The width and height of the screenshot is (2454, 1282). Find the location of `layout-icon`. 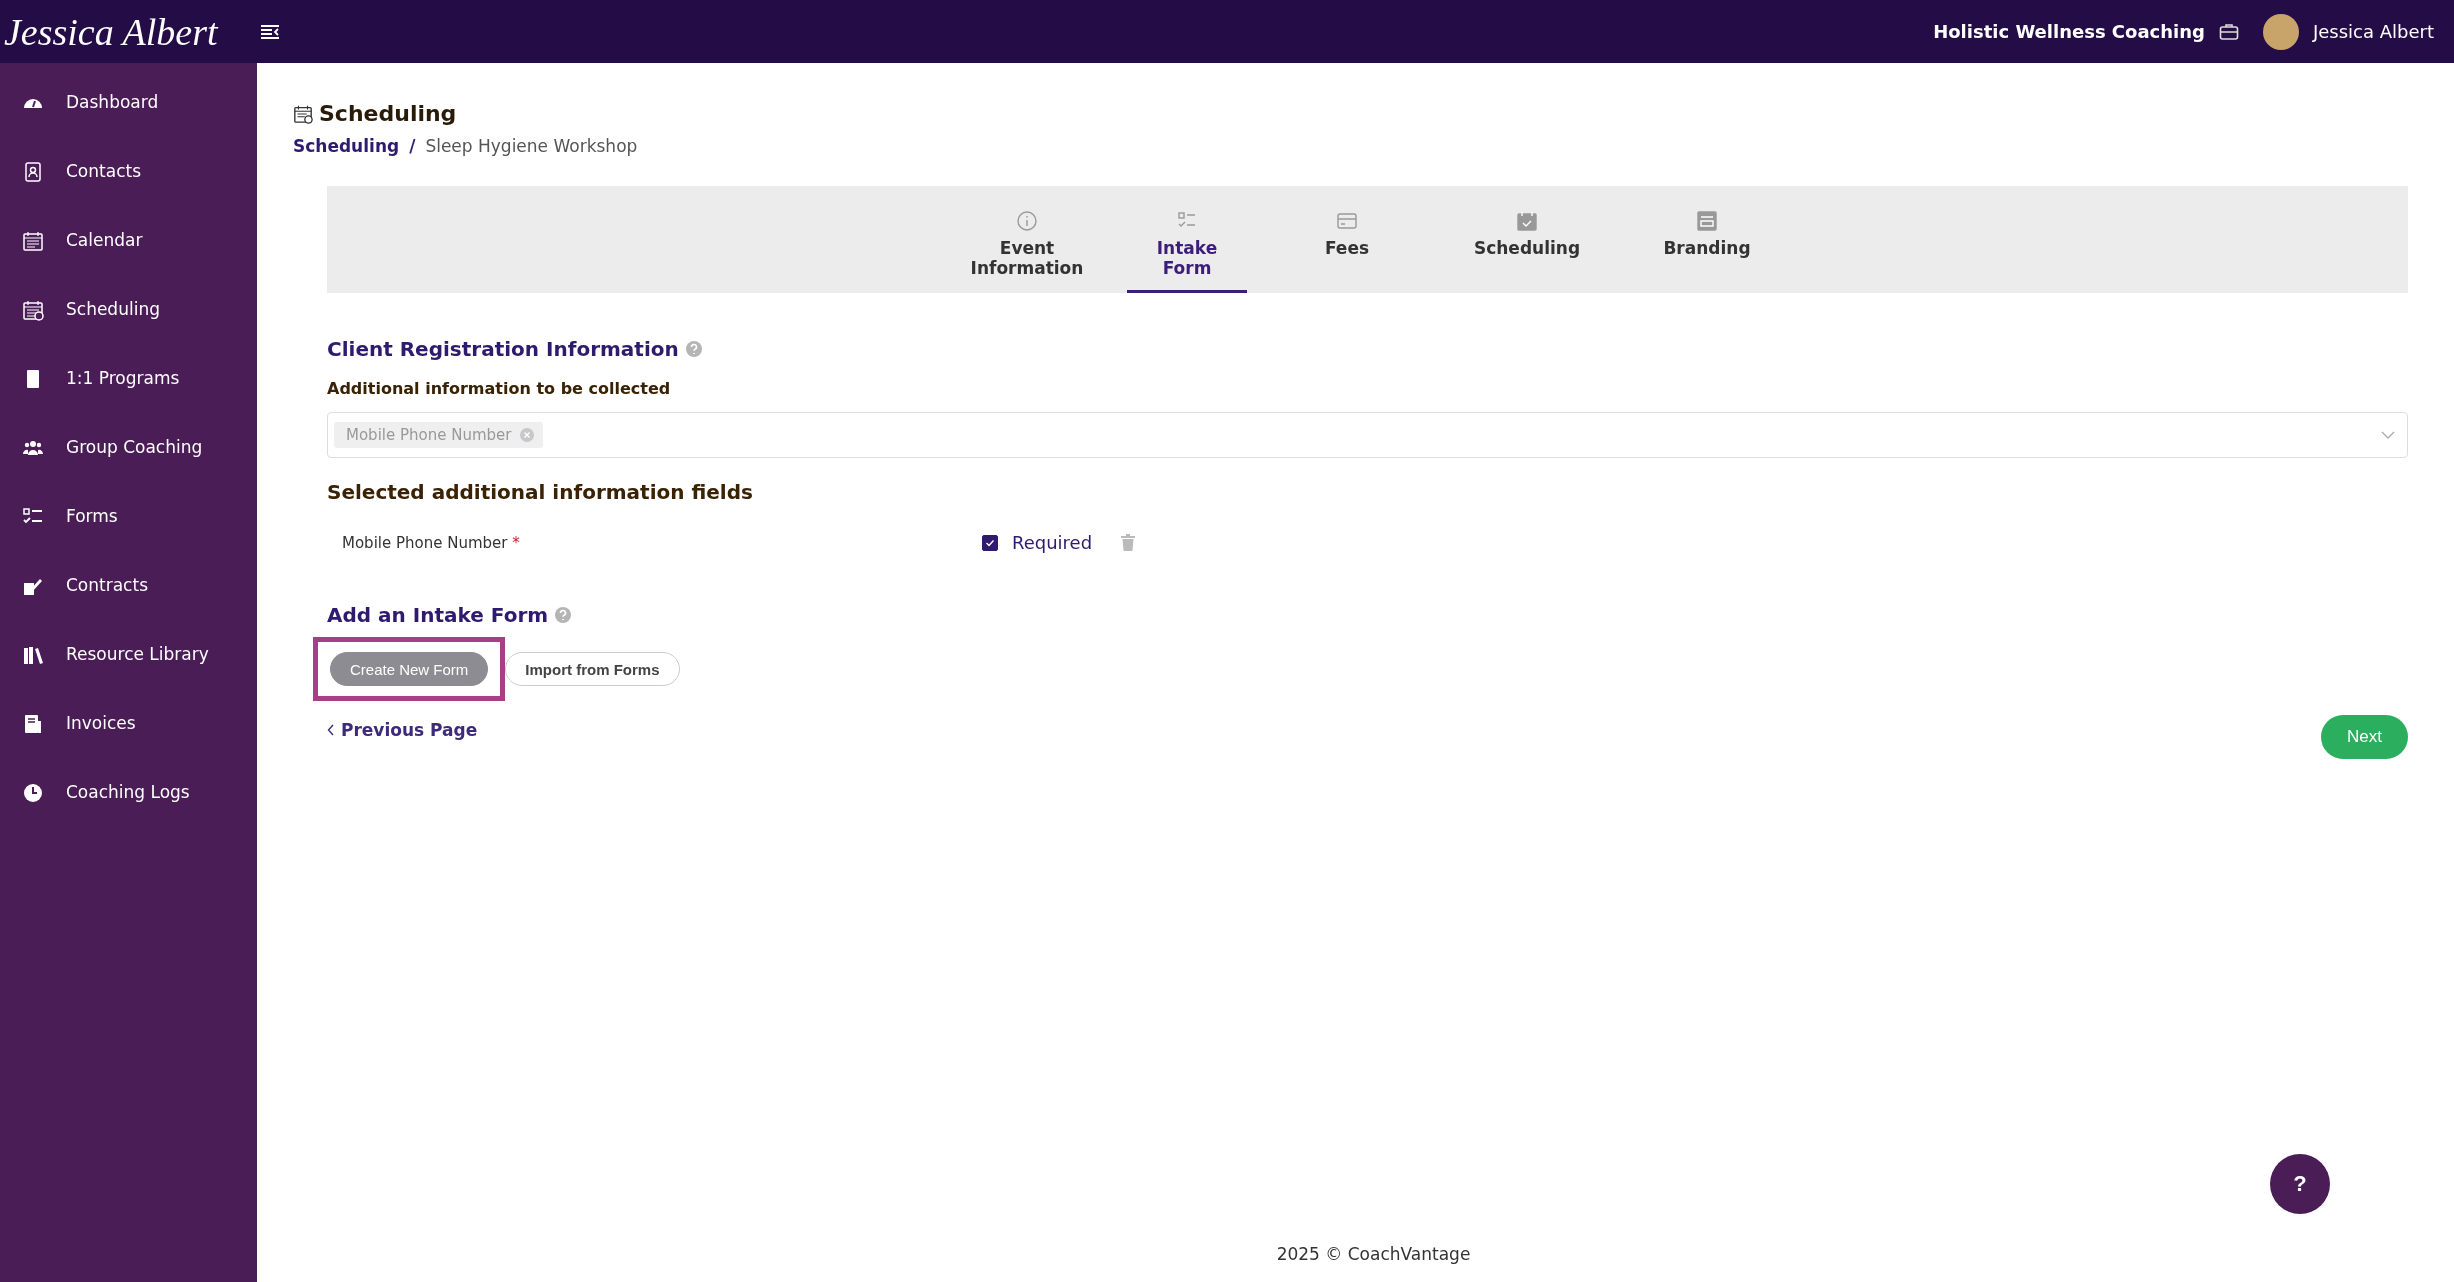

layout-icon is located at coordinates (1707, 221).